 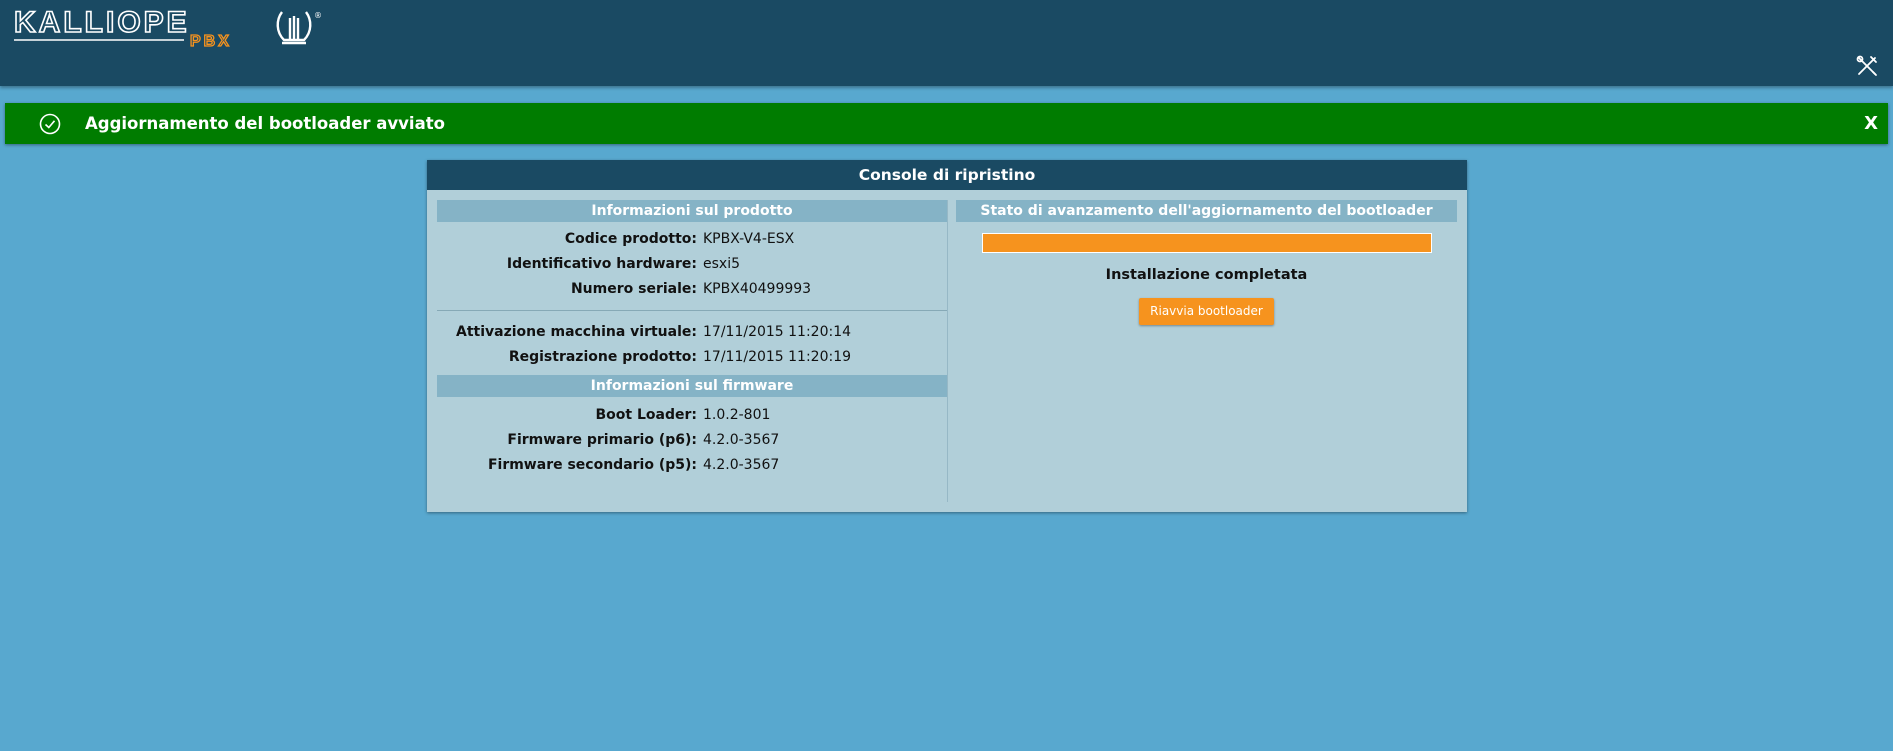 What do you see at coordinates (947, 175) in the screenshot?
I see `panel-title: Console di ripristino` at bounding box center [947, 175].